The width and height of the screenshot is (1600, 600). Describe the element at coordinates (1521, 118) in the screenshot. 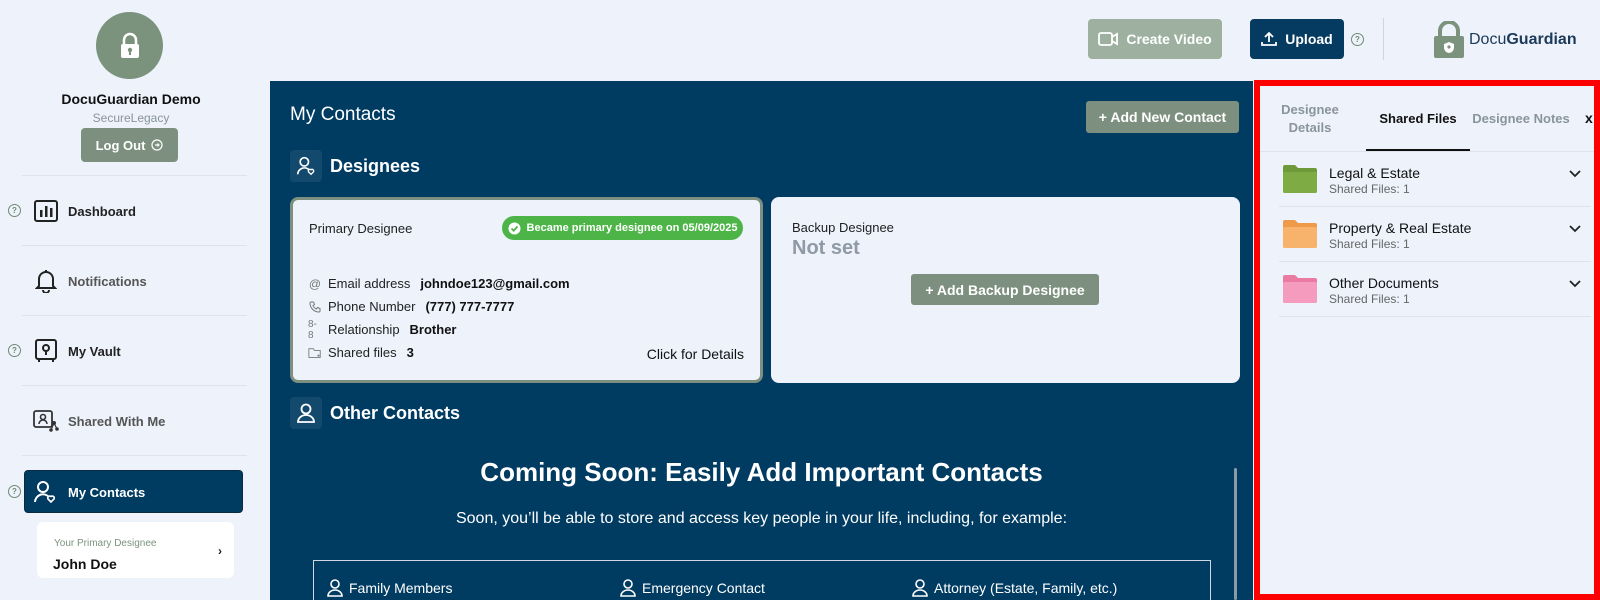

I see `tab-designee-notes: Designee Notes` at that location.